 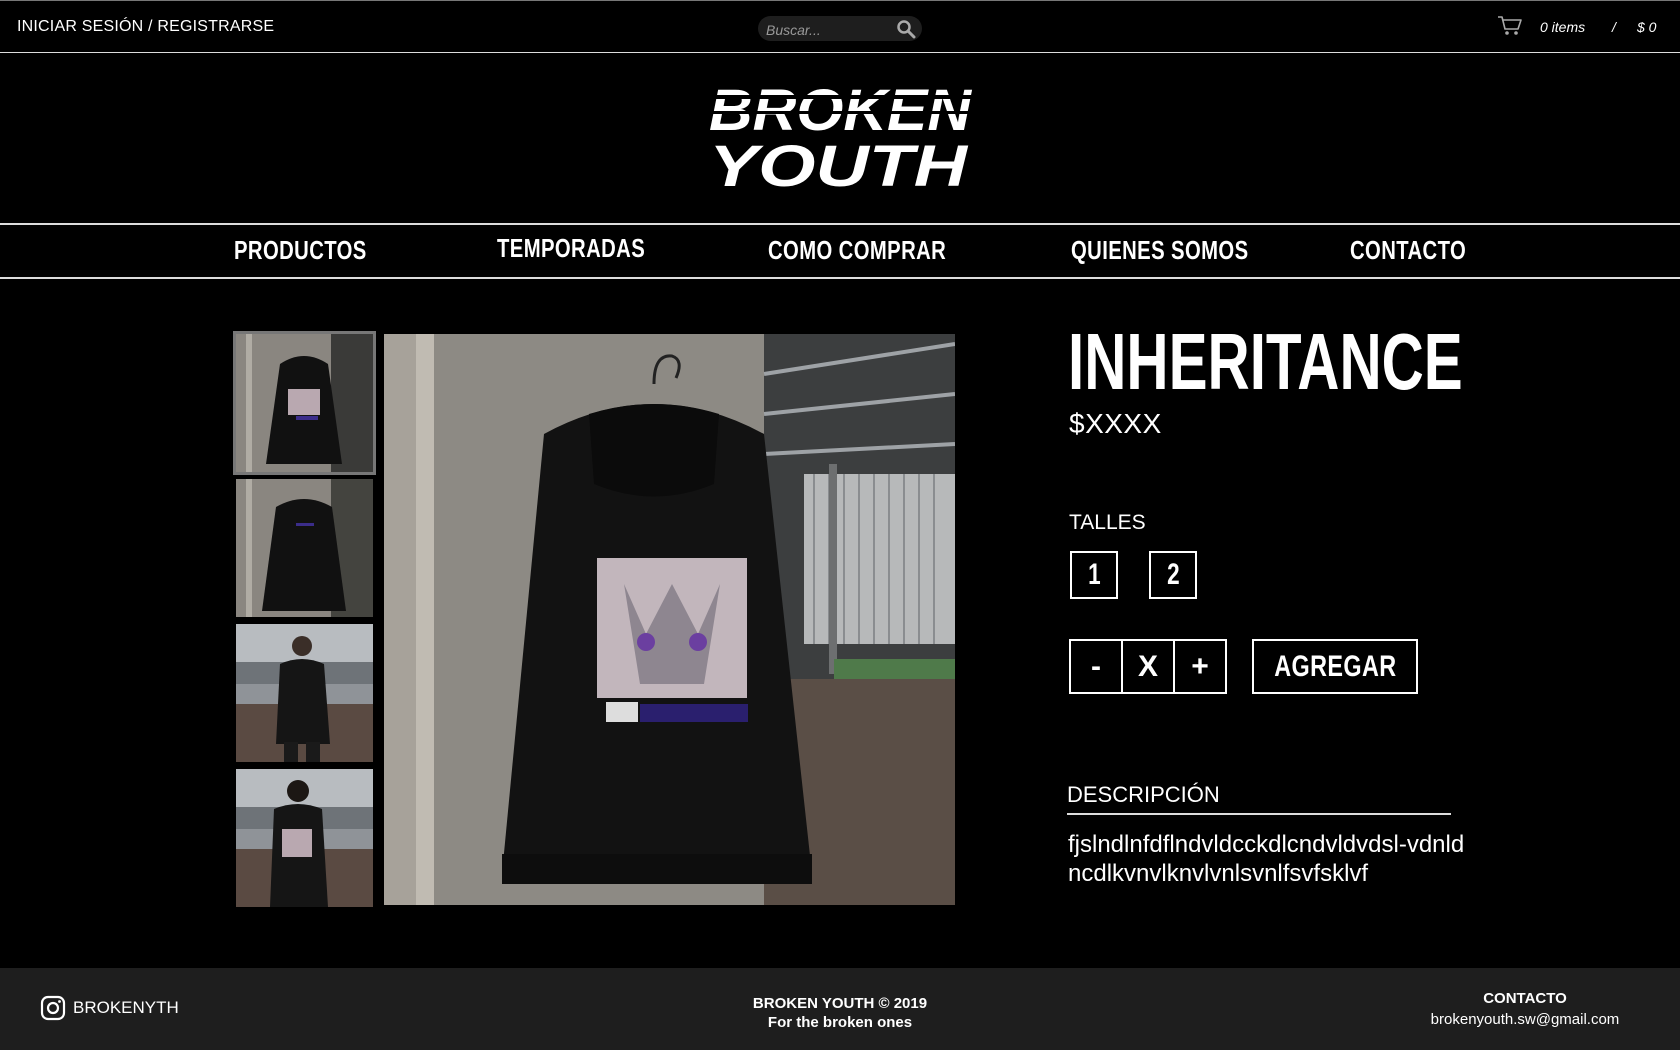 I want to click on add-to-cart-label: AGREGAR, so click(x=1335, y=666).